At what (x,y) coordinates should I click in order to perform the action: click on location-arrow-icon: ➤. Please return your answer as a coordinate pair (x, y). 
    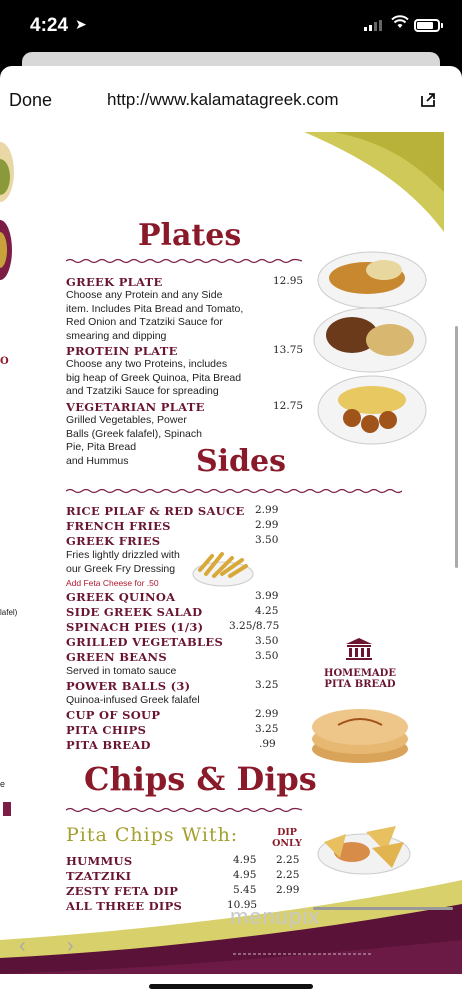
    Looking at the image, I should click on (81, 24).